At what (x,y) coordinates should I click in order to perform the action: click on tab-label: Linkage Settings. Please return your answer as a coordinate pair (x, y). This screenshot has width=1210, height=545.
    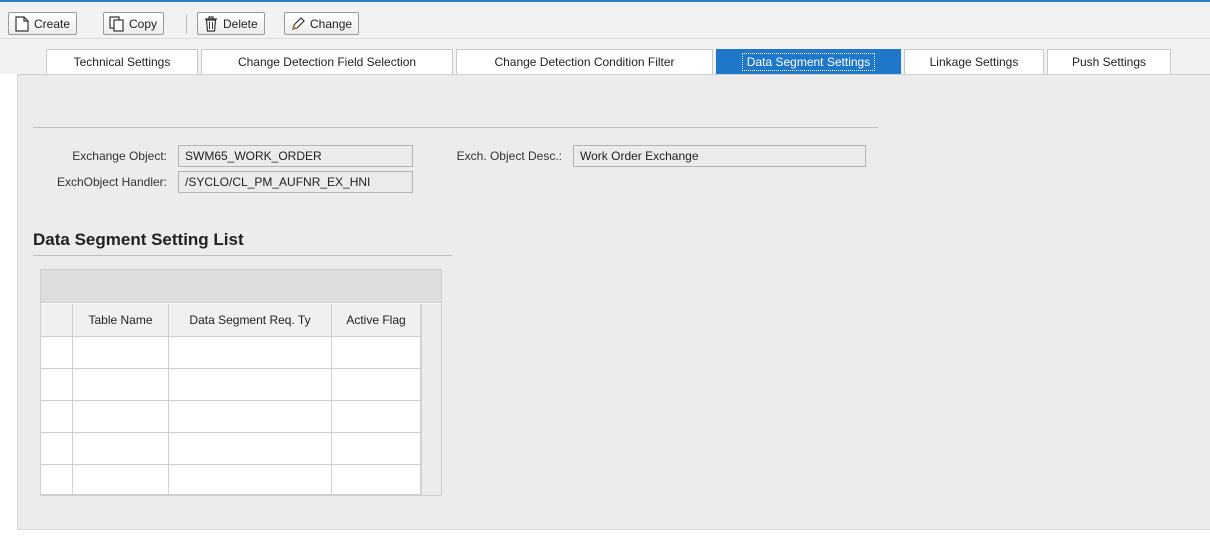
    Looking at the image, I should click on (974, 62).